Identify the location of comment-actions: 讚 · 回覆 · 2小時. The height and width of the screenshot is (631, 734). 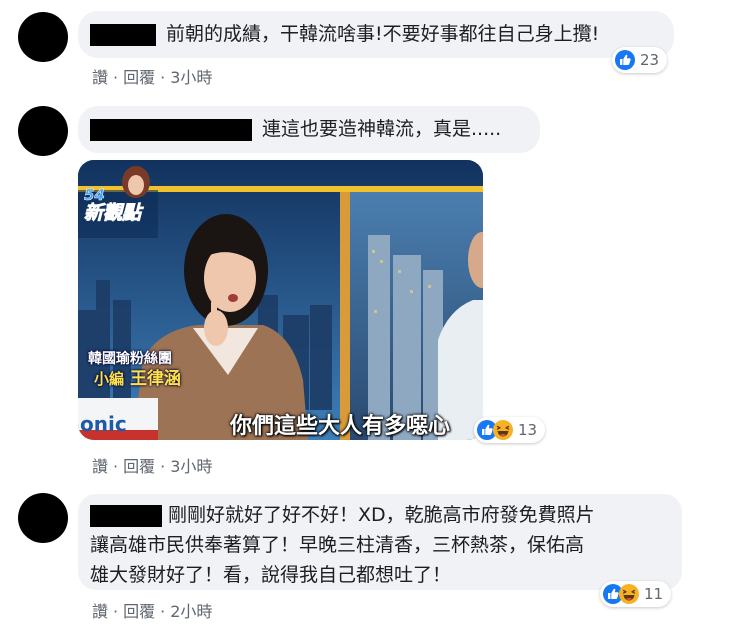
(152, 611).